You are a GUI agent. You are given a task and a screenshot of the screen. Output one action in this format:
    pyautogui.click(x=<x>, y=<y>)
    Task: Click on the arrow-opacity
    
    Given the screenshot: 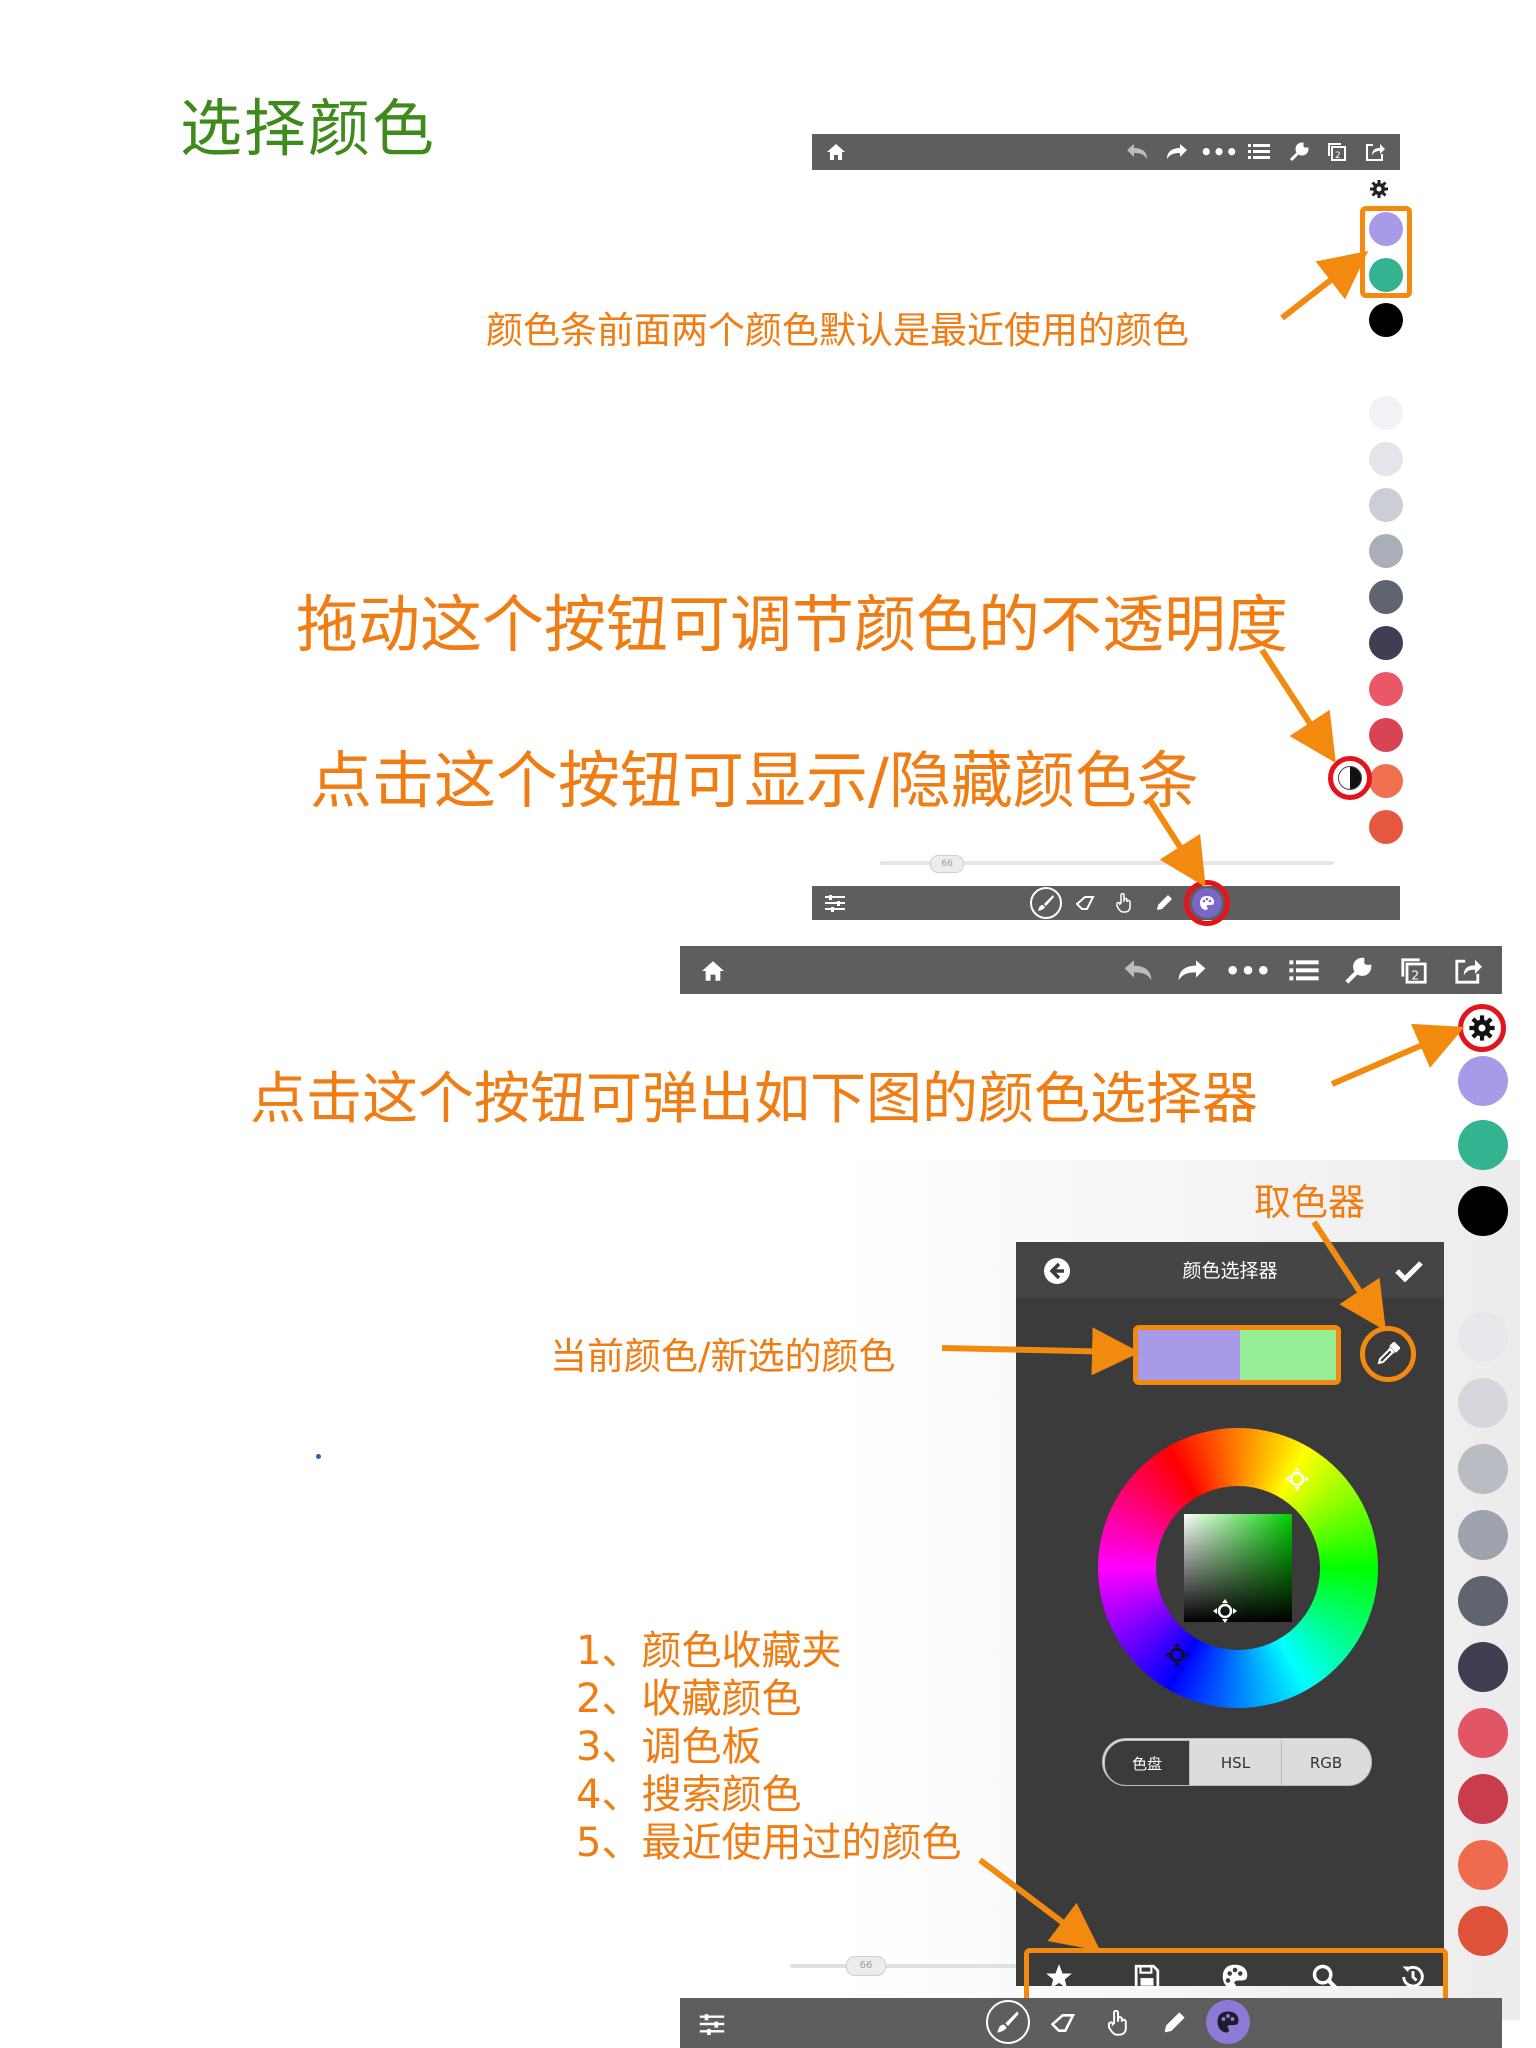 What is the action you would take?
    pyautogui.click(x=1297, y=706)
    